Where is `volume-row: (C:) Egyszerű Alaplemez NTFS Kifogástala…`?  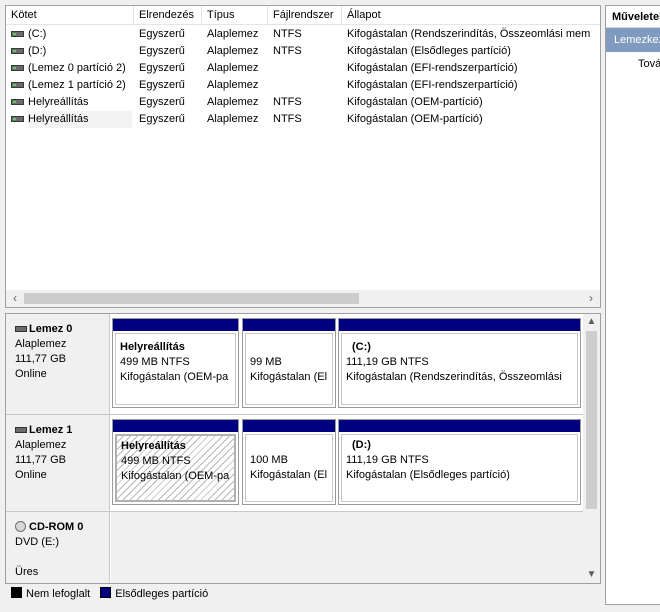 volume-row: (C:) Egyszerű Alaplemez NTFS Kifogástala… is located at coordinates (303, 34).